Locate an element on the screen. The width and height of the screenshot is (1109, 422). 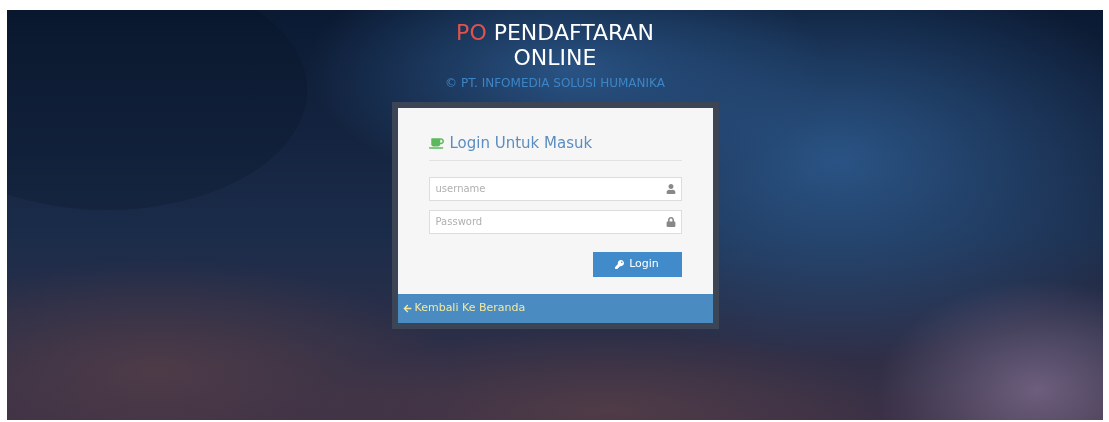
input-field: username is located at coordinates (555, 188).